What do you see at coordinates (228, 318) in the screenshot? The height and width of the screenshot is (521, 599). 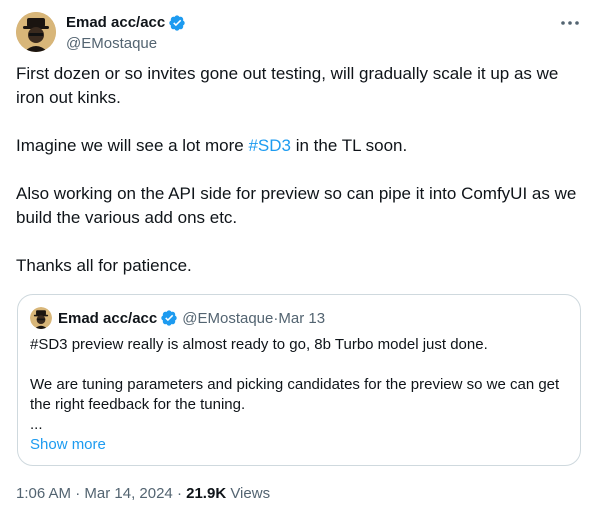 I see `quoted-author-handle: @EMostaque` at bounding box center [228, 318].